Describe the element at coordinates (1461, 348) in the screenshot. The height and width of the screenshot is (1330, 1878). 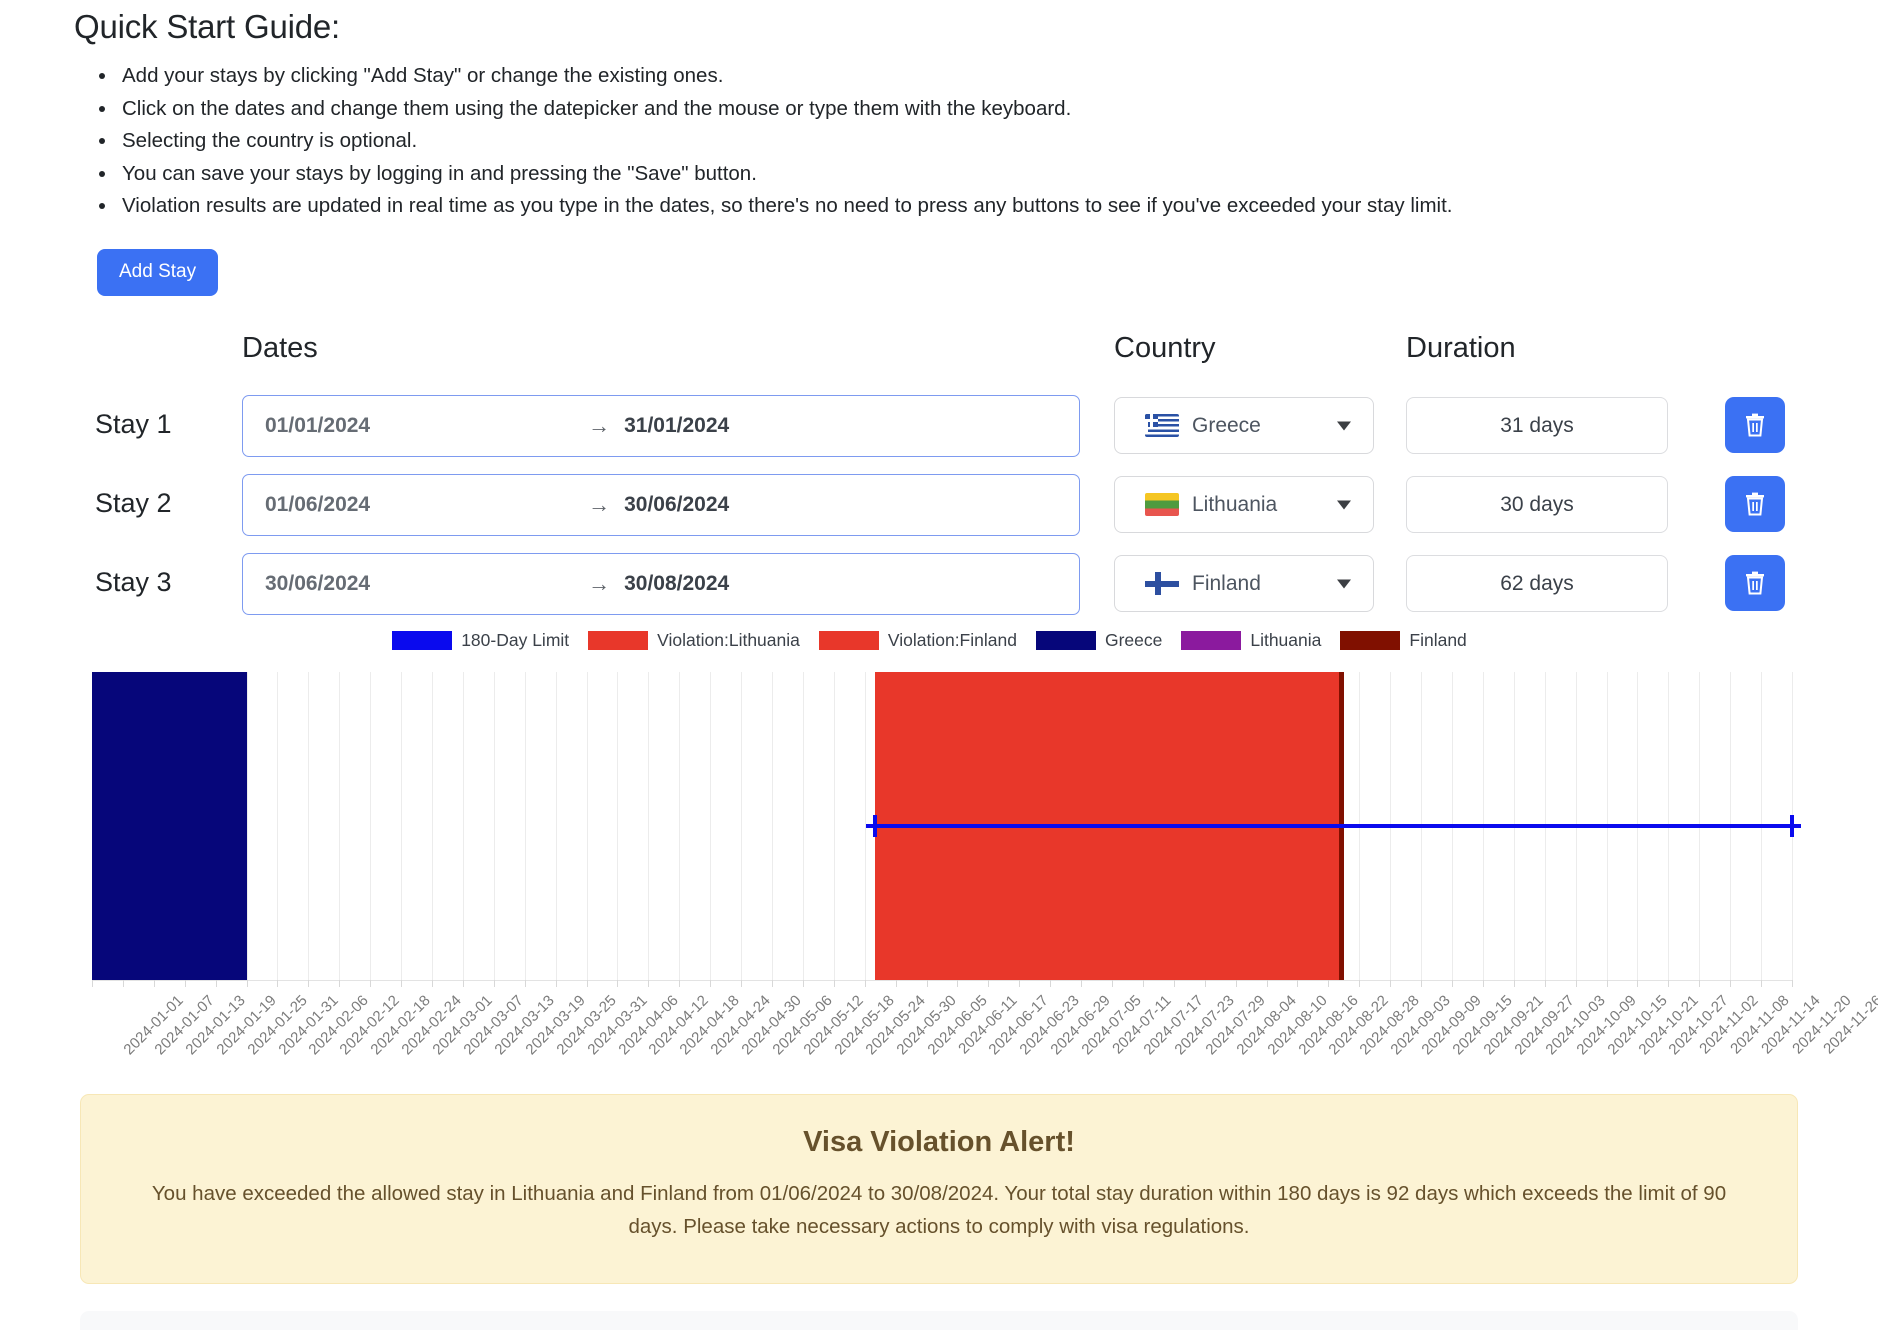
I see `column-header-duration: Duration` at that location.